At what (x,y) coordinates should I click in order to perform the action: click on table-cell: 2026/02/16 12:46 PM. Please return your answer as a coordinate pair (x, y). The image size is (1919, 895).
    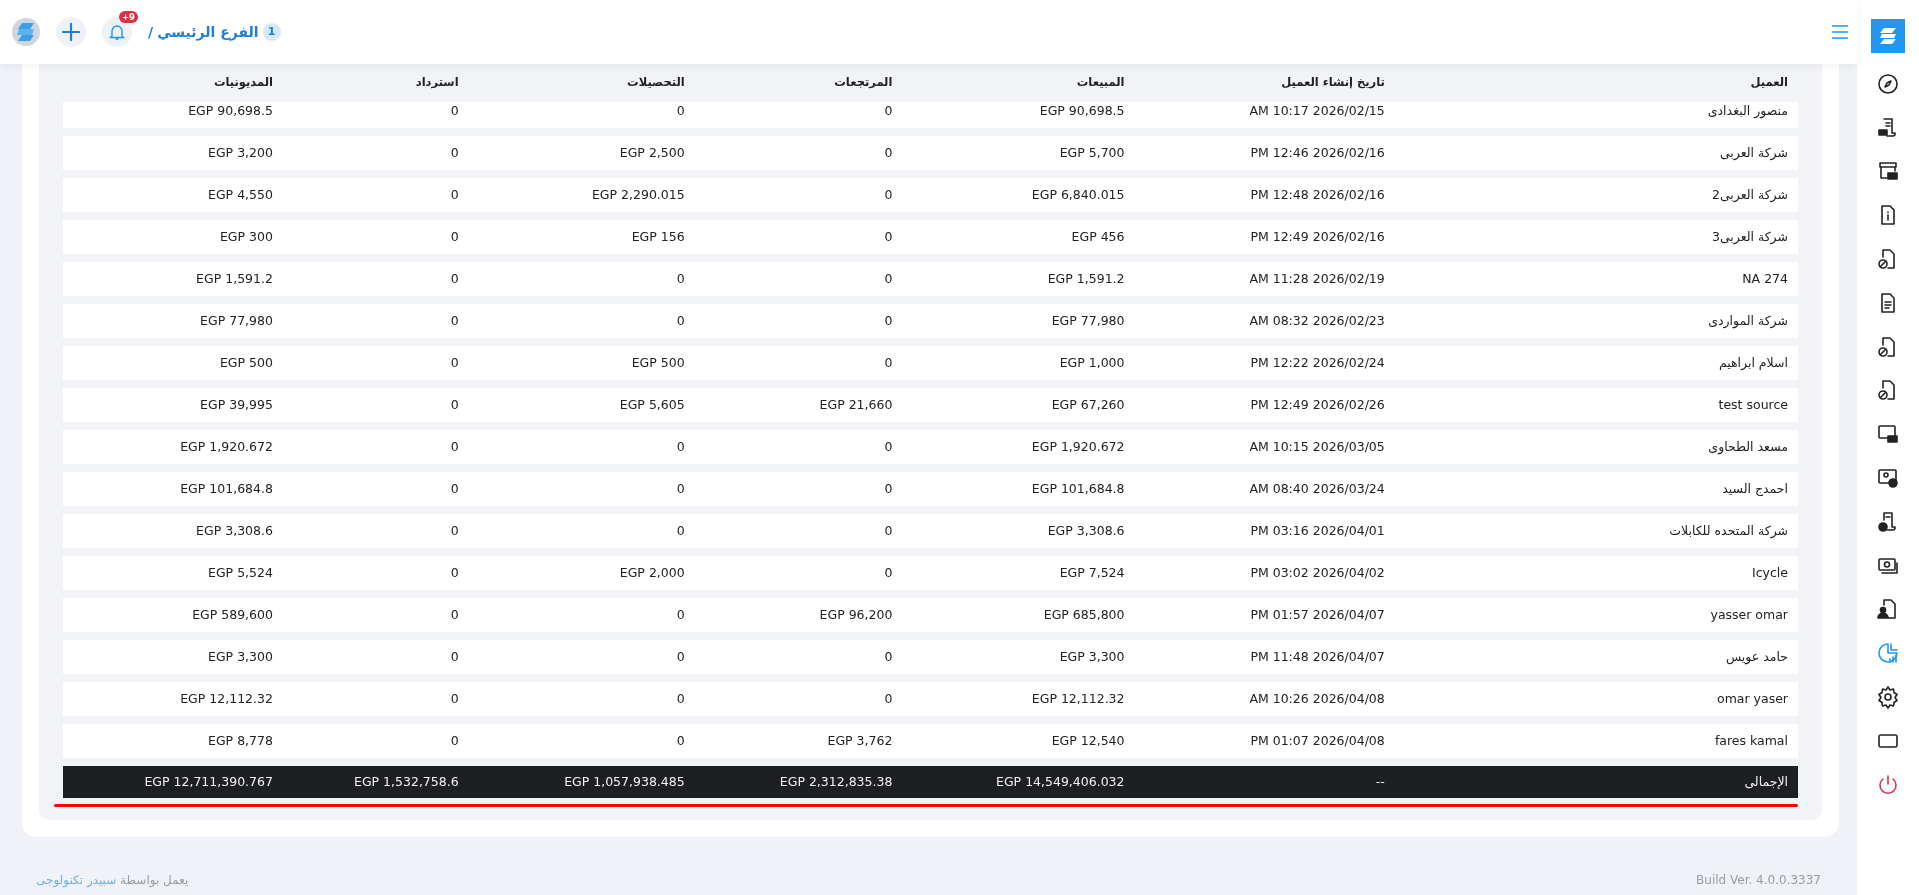
    Looking at the image, I should click on (1317, 152).